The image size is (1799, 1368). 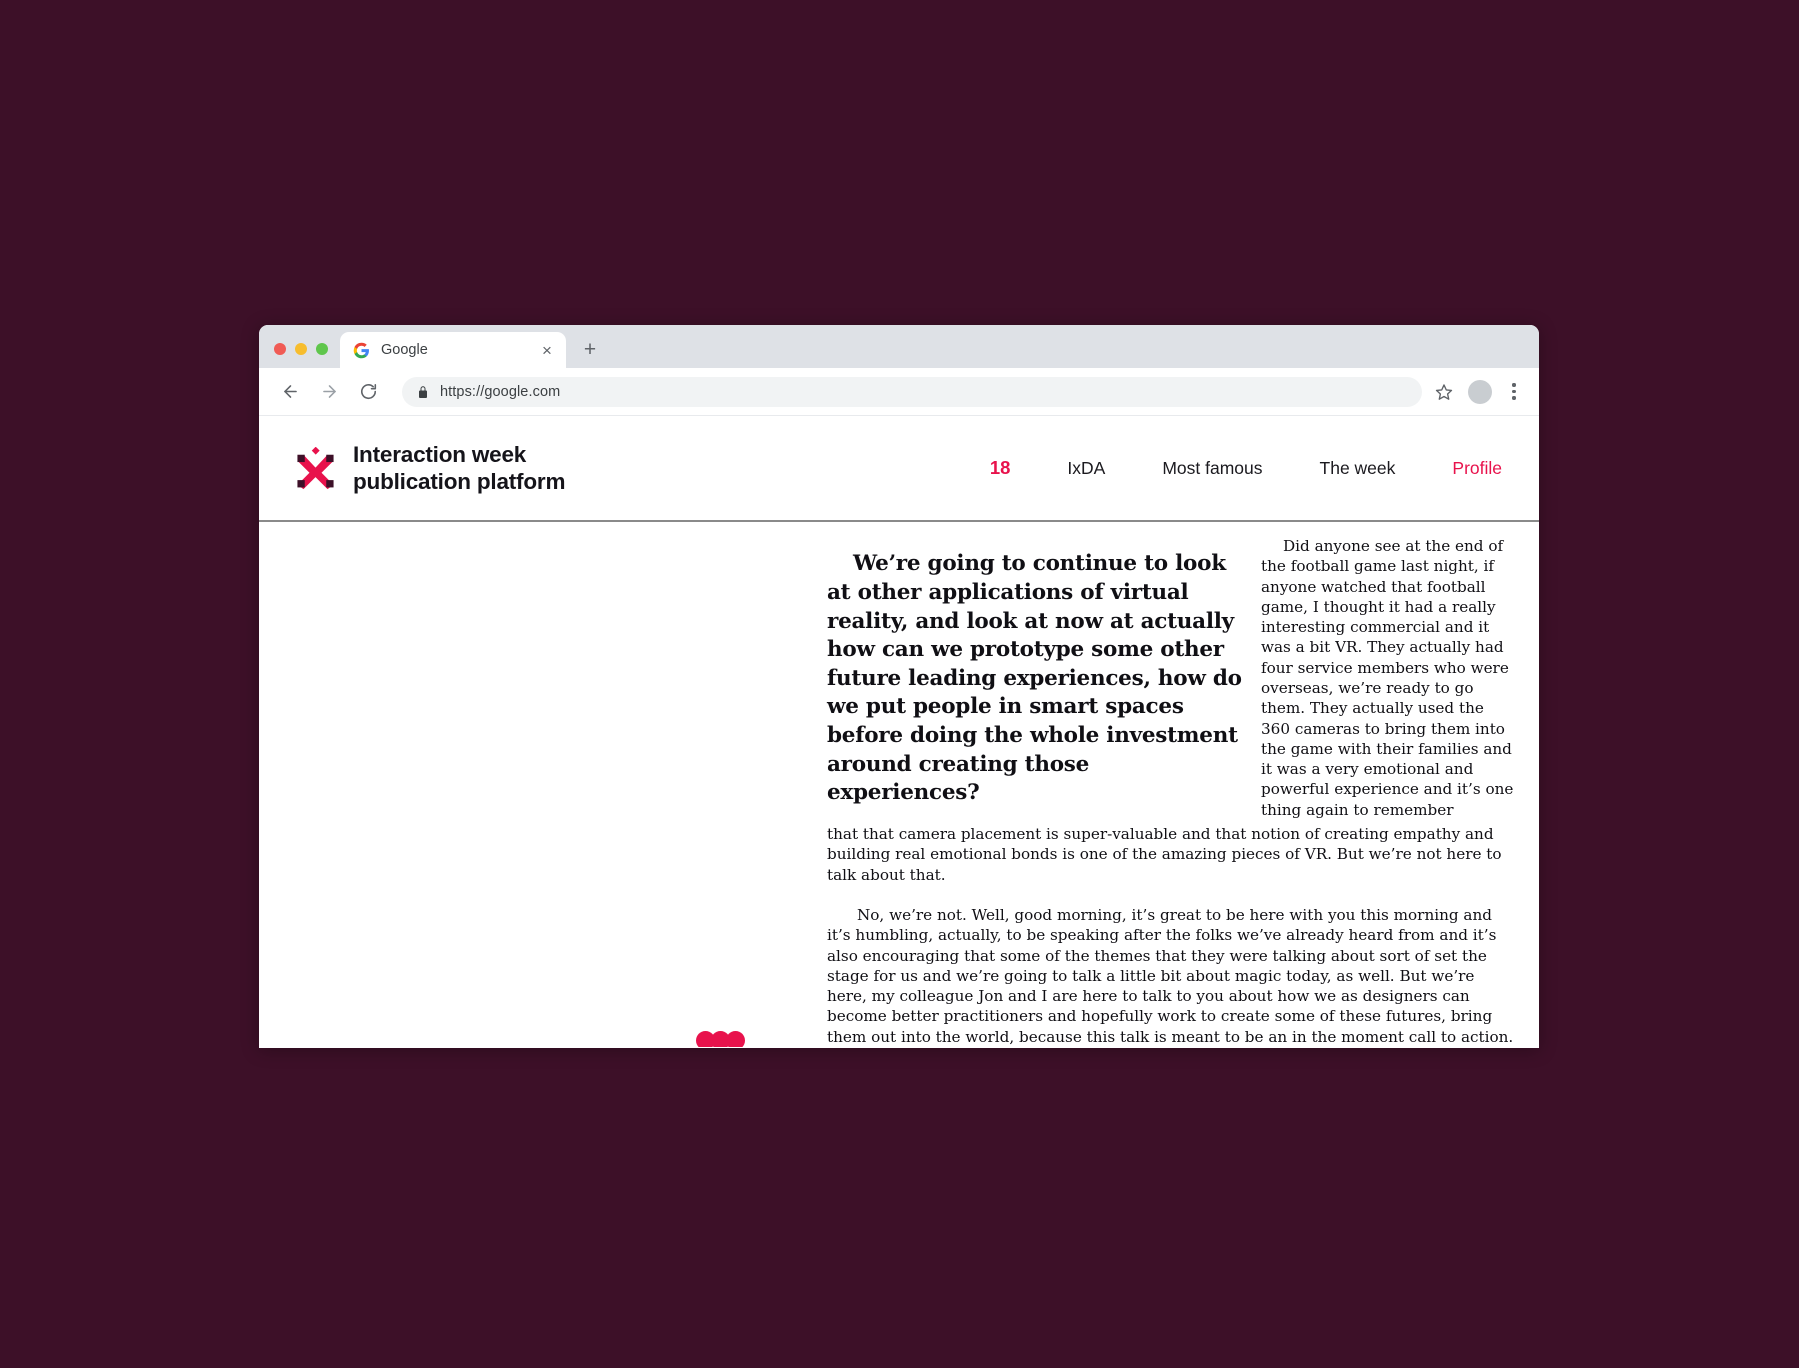 I want to click on arrow-right-icon, so click(x=329, y=392).